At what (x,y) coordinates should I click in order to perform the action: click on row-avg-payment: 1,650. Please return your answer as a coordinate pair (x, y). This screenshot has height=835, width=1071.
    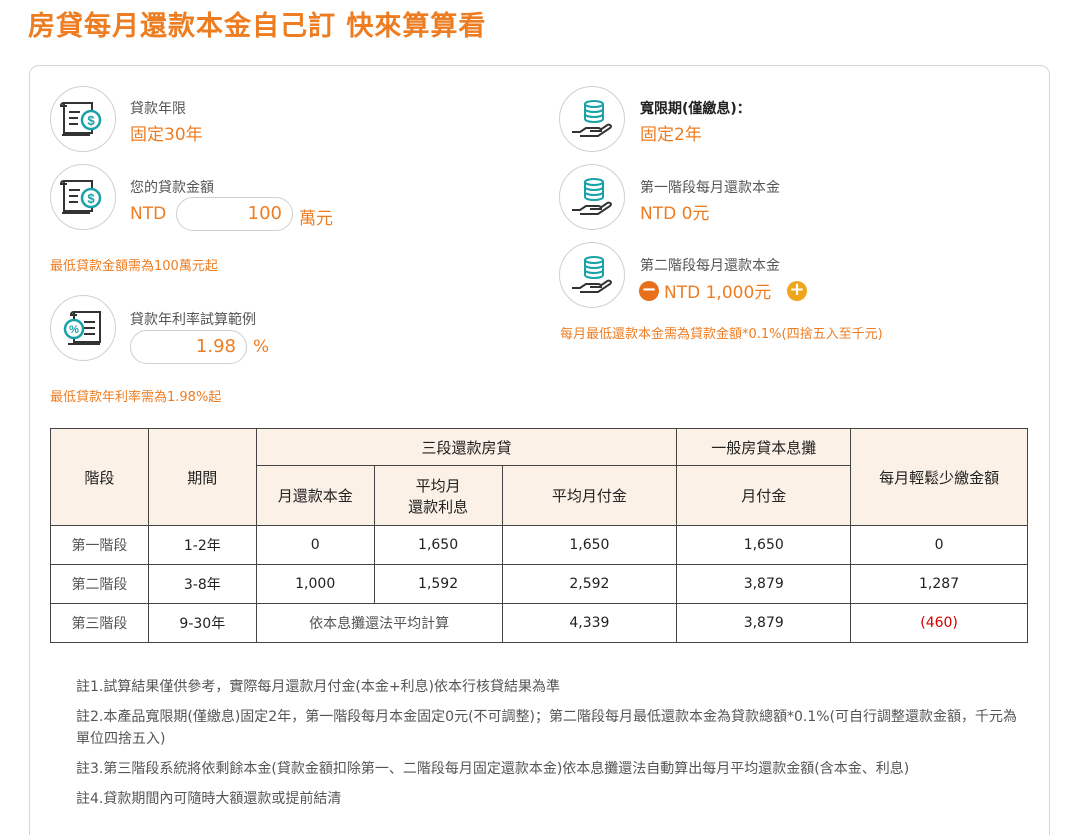
    Looking at the image, I should click on (589, 545).